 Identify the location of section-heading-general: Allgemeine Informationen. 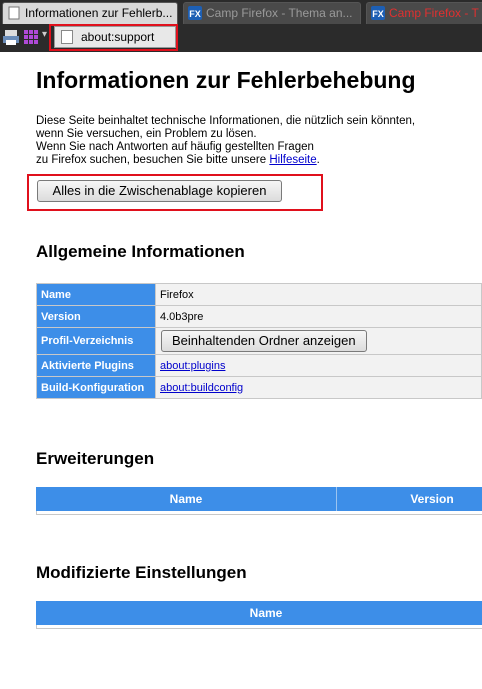
(140, 251).